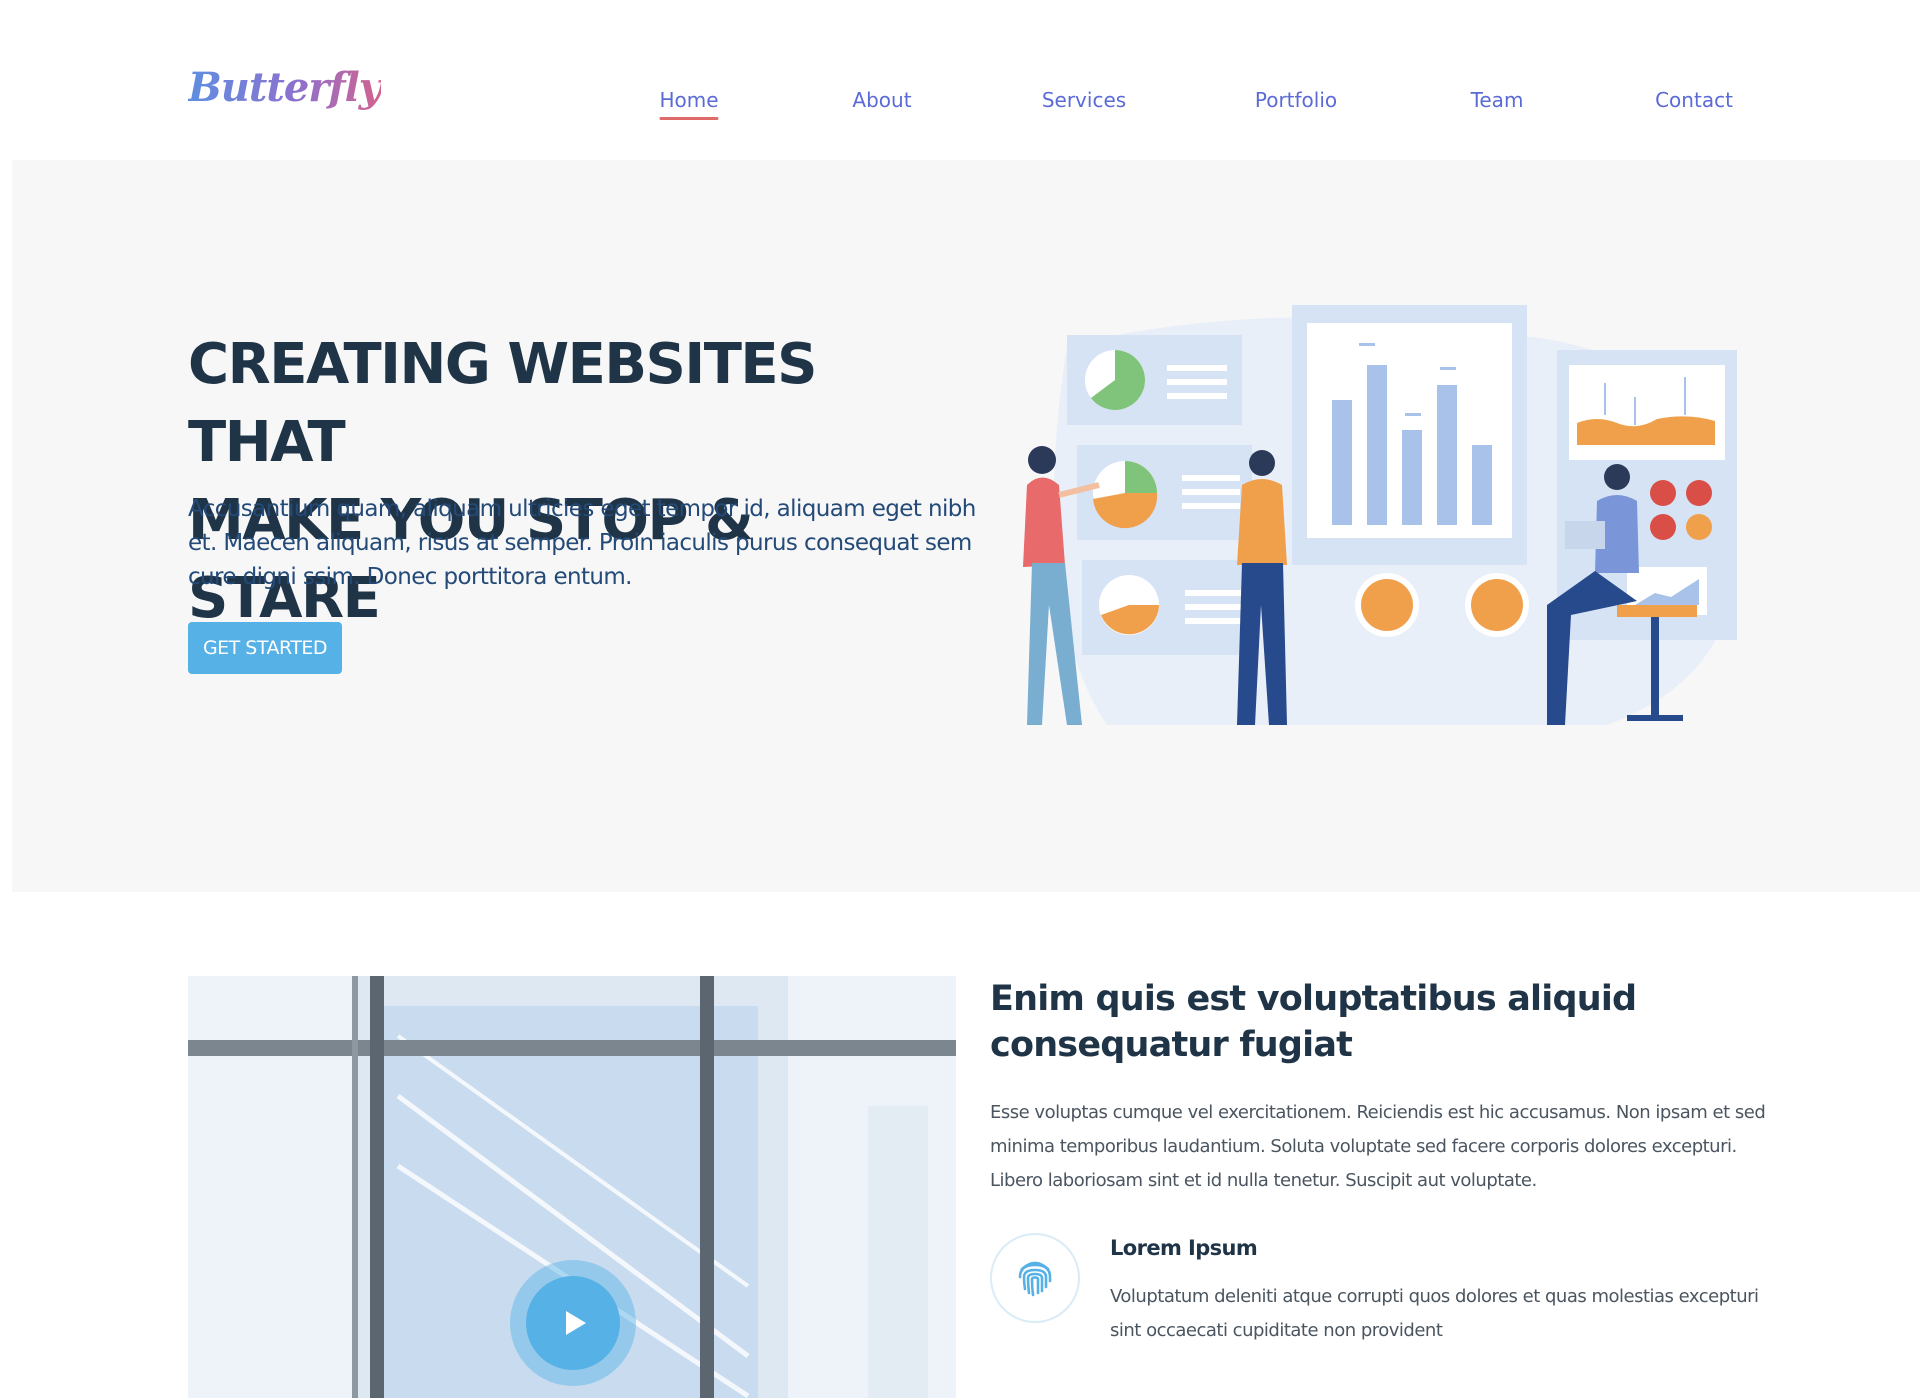 The width and height of the screenshot is (1920, 1398). Describe the element at coordinates (265, 648) in the screenshot. I see `get-started-button: GET STARTED` at that location.